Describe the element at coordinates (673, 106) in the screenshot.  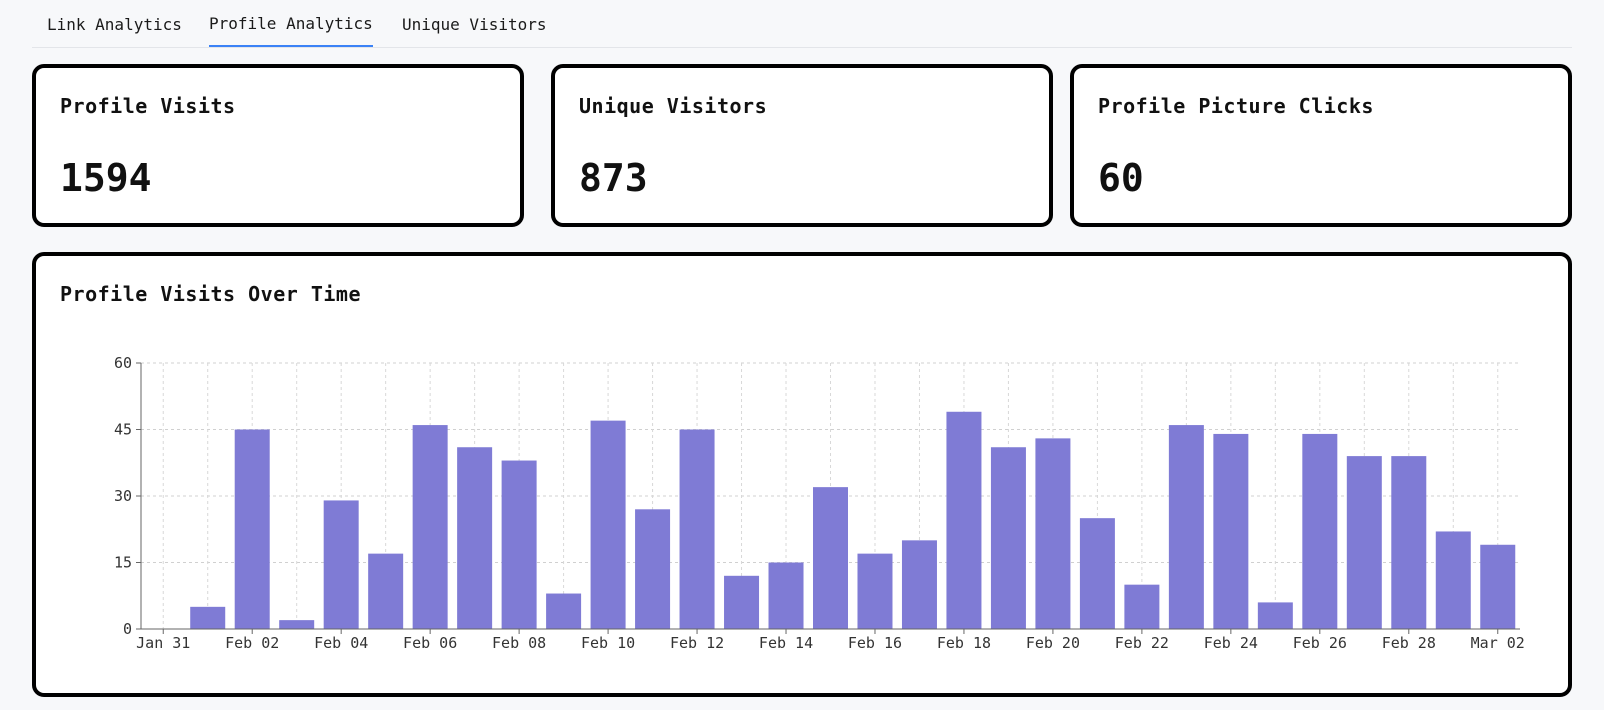
I see `stat-title: Unique Visitors` at that location.